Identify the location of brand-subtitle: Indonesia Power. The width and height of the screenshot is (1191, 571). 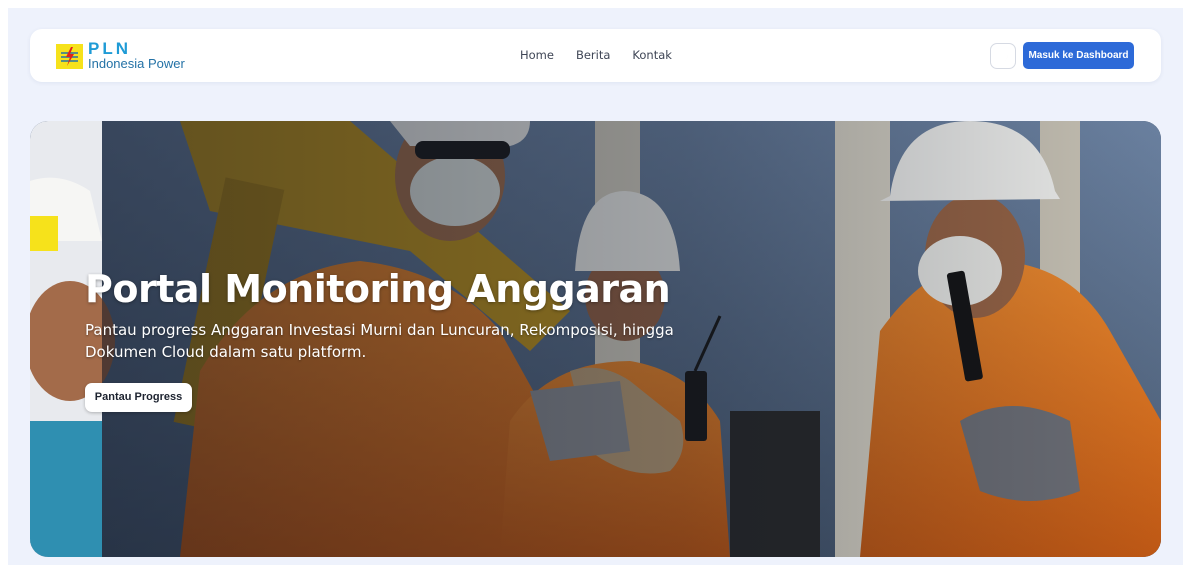
(136, 63).